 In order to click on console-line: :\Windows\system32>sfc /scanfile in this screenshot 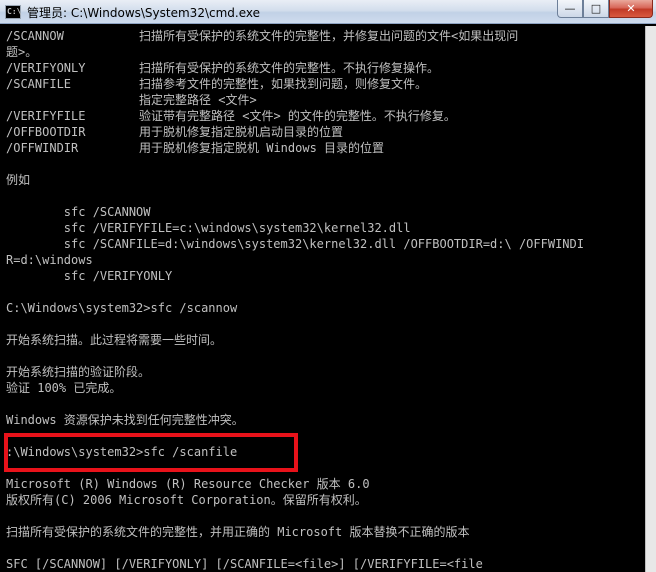, I will do `click(121, 452)`.